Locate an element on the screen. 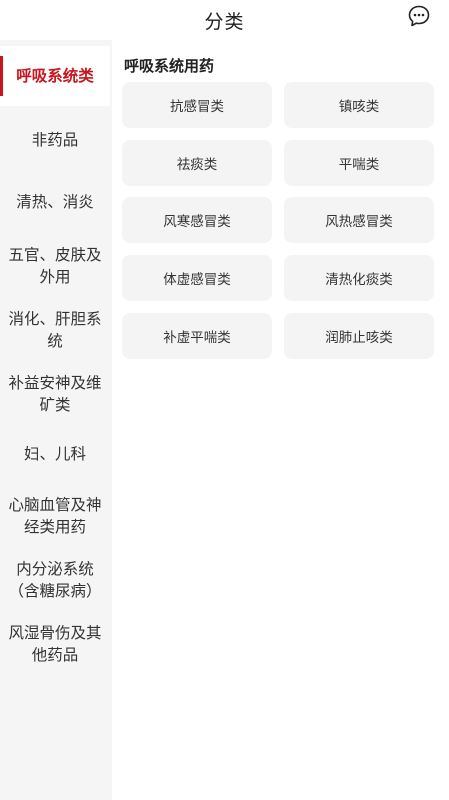 The image size is (449, 800). card-label: 风热感冒类 is located at coordinates (359, 222).